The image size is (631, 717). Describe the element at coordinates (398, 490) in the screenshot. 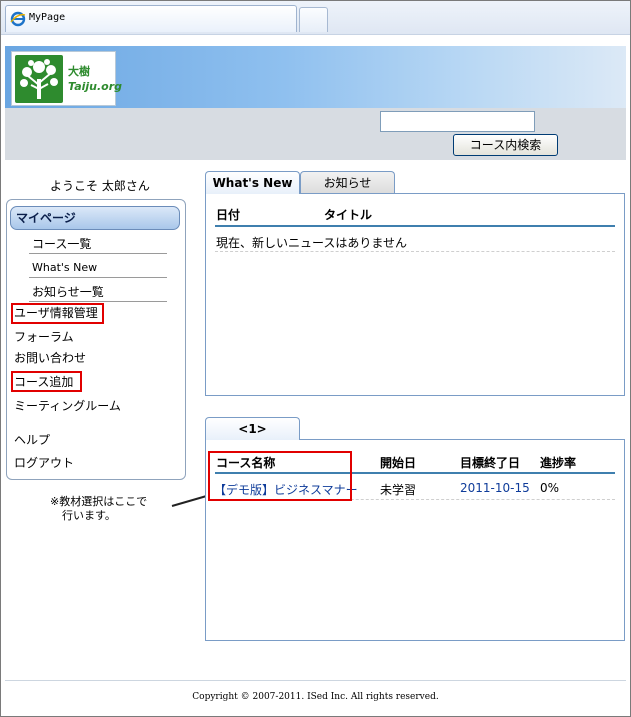

I see `course-start-status: 未学習` at that location.